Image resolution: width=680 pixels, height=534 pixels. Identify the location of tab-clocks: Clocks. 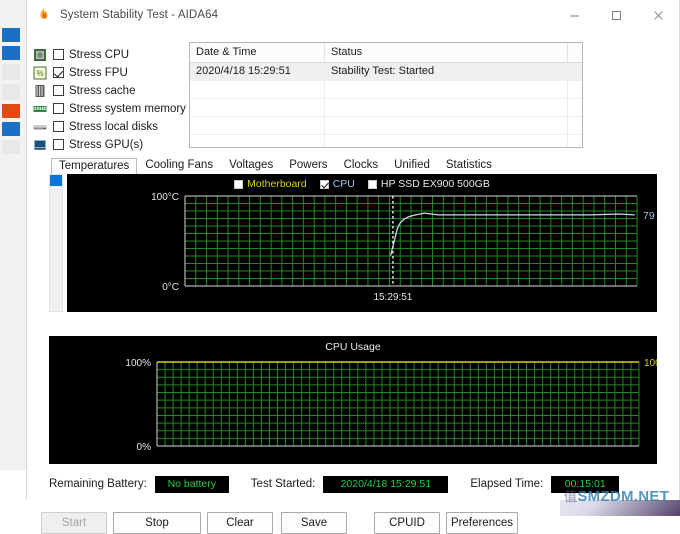
(361, 165).